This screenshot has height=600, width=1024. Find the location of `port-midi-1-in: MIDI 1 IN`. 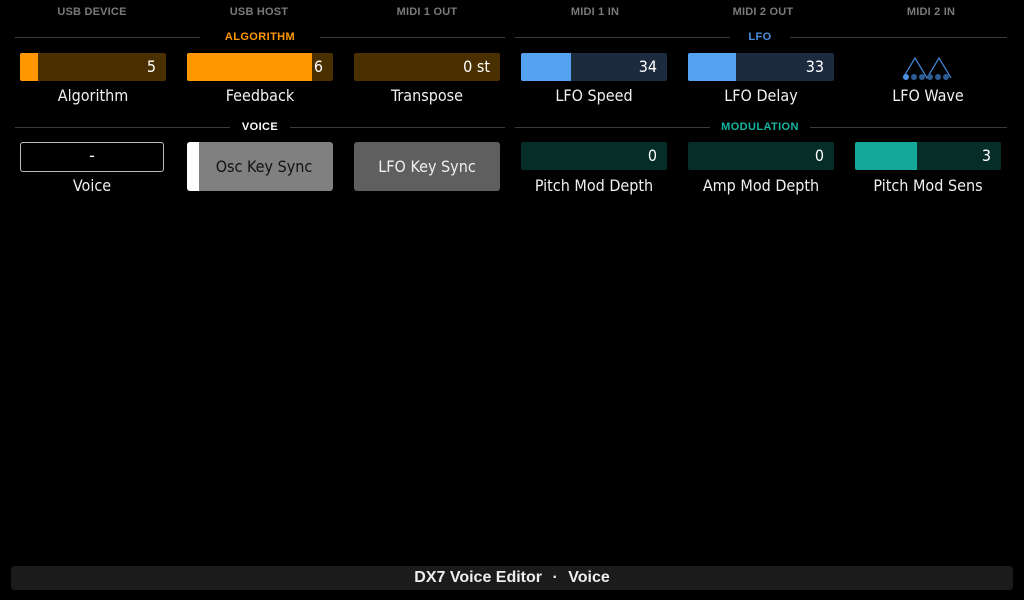

port-midi-1-in: MIDI 1 IN is located at coordinates (595, 12).